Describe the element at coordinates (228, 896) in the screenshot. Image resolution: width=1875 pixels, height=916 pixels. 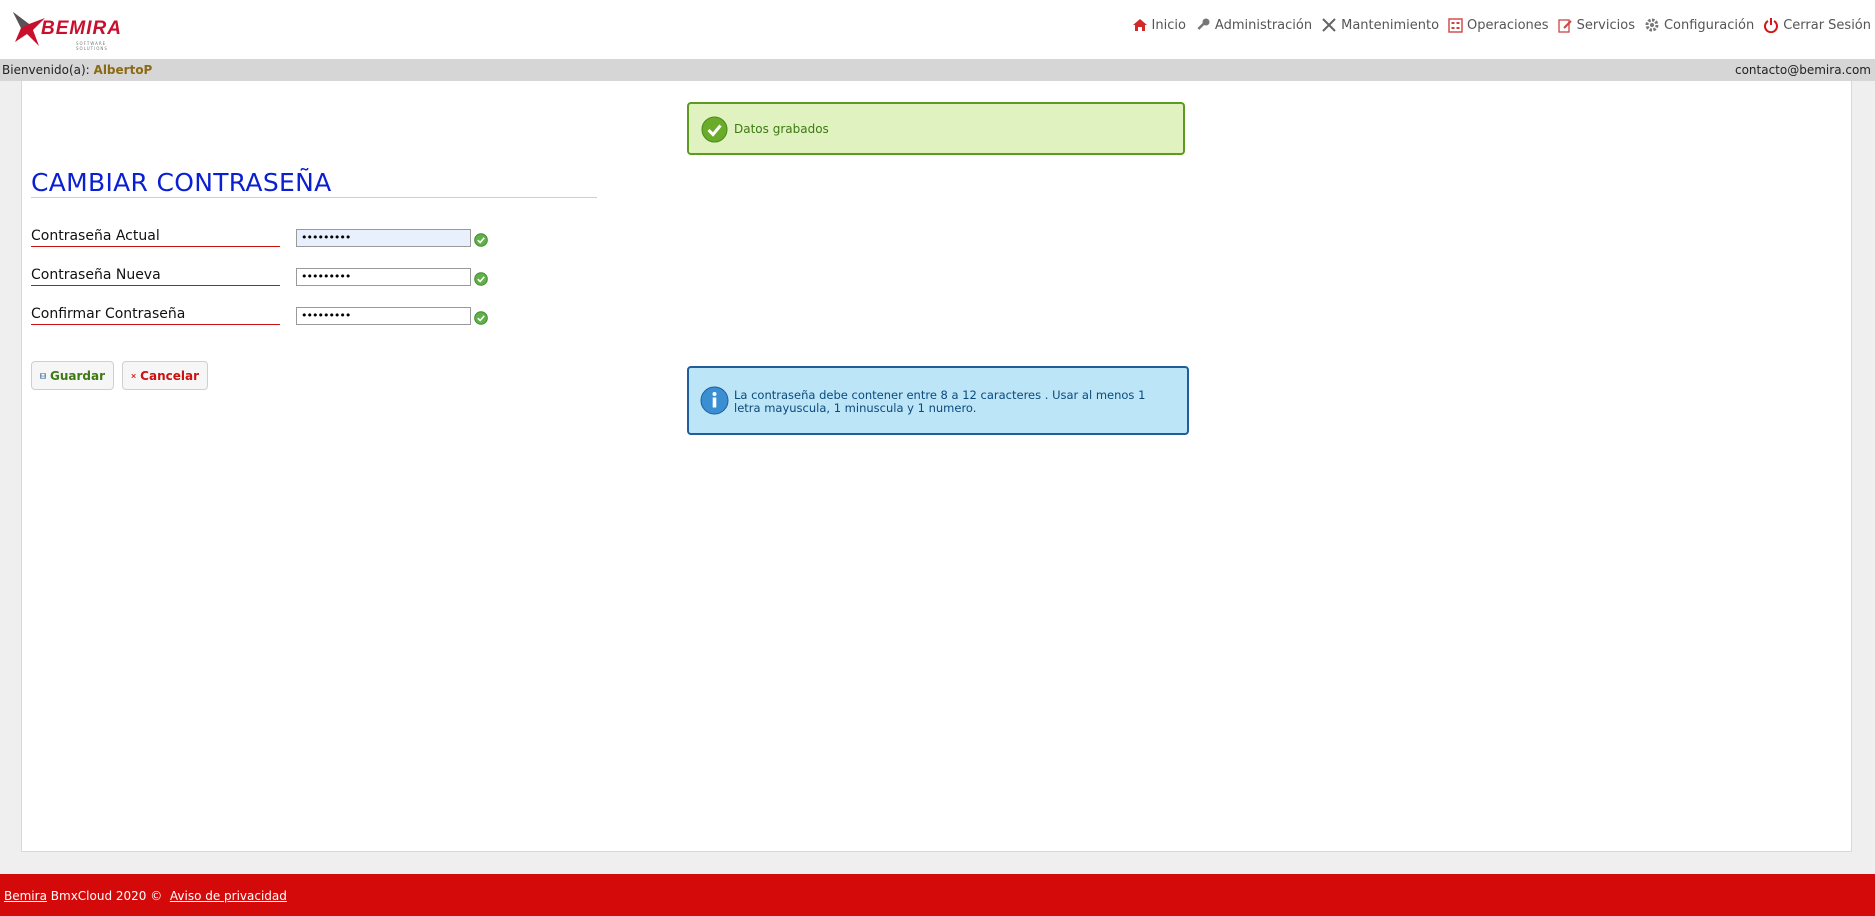
I see `privacy-link: Aviso de privacidad` at that location.